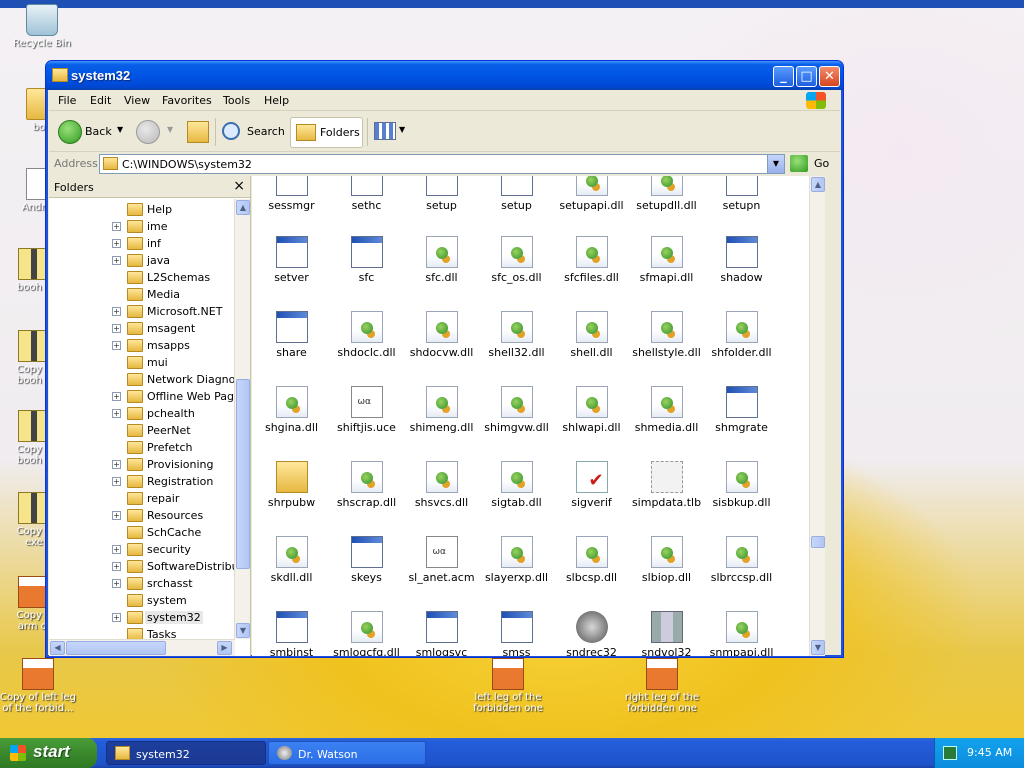 The image size is (1024, 768). I want to click on file-item: setup, so click(516, 194).